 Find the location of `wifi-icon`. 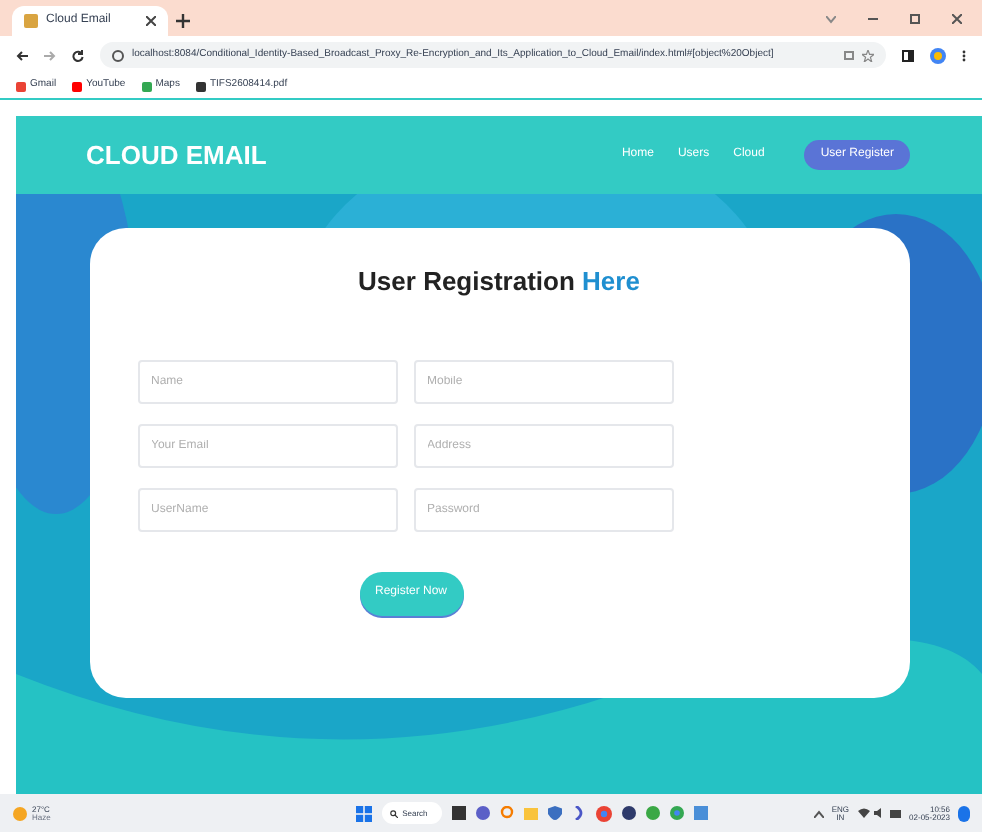

wifi-icon is located at coordinates (863, 813).